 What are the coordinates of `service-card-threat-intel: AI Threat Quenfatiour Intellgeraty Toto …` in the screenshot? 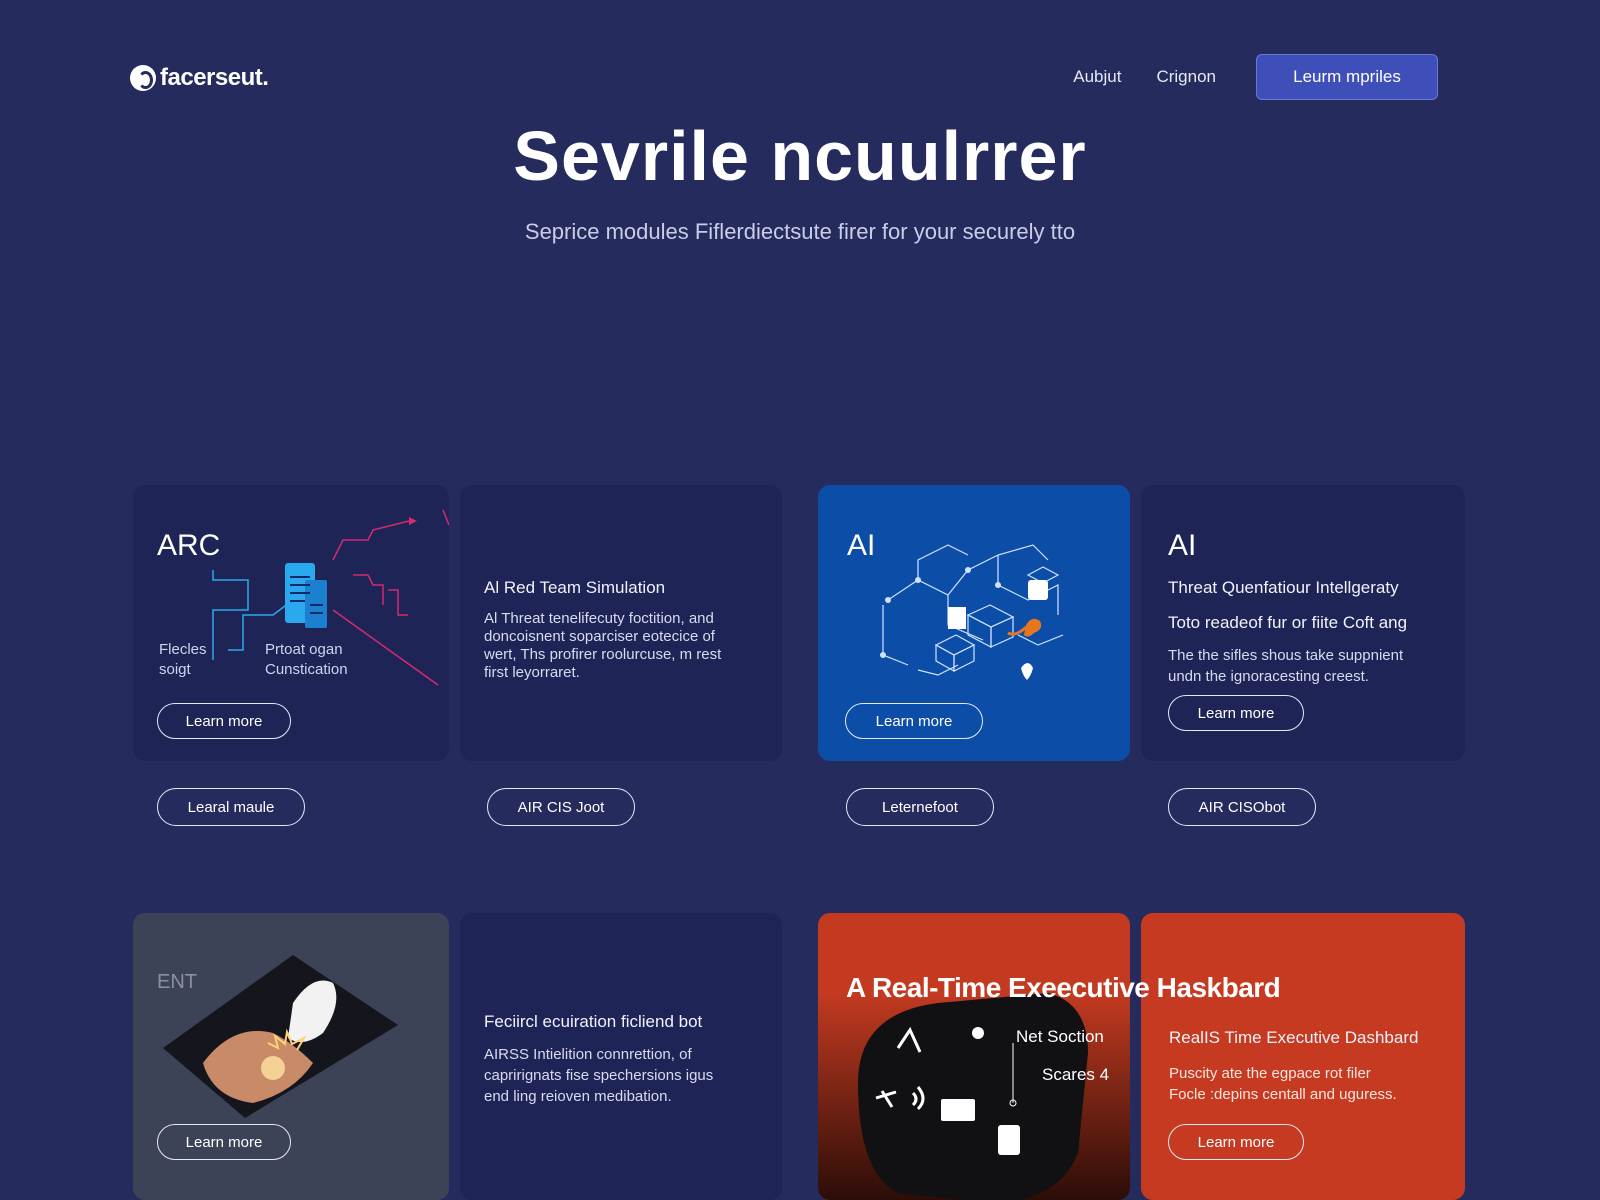 It's located at (1303, 623).